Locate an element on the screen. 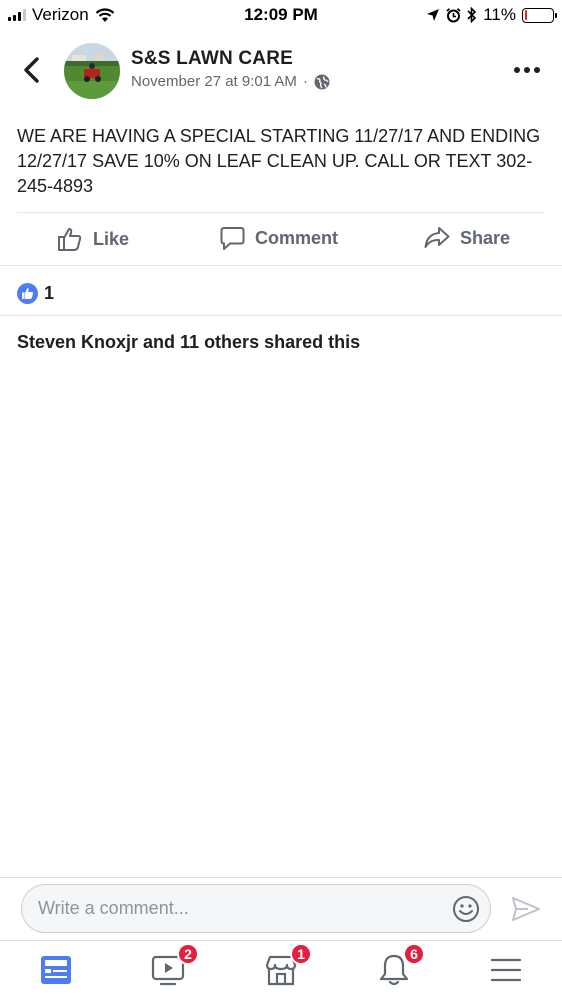 The width and height of the screenshot is (562, 1000). comment-input is located at coordinates (238, 908).